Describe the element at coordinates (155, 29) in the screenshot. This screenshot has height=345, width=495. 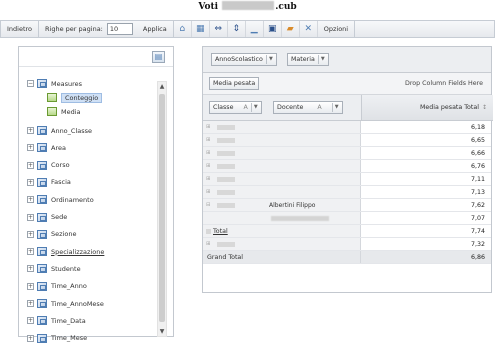
I see `apply-button: Applica` at that location.